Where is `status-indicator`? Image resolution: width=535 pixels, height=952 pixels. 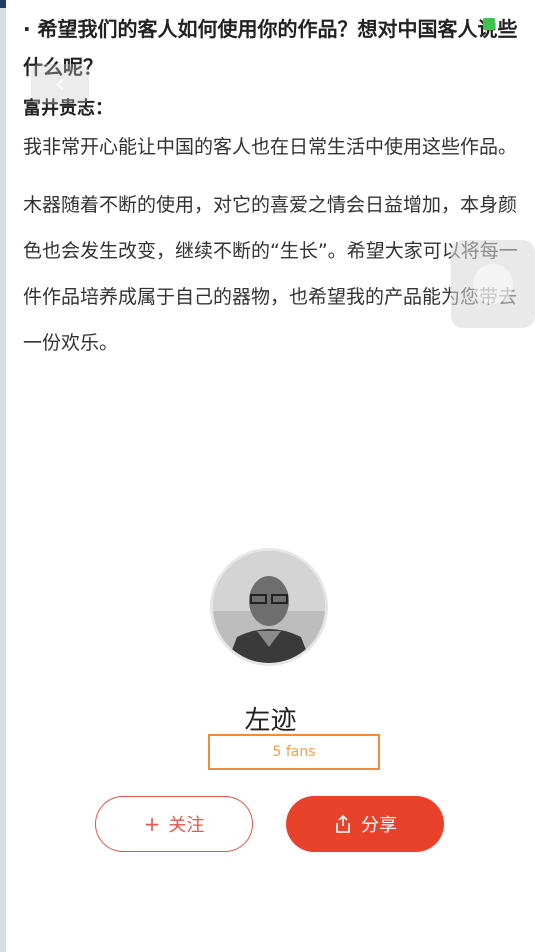
status-indicator is located at coordinates (489, 24).